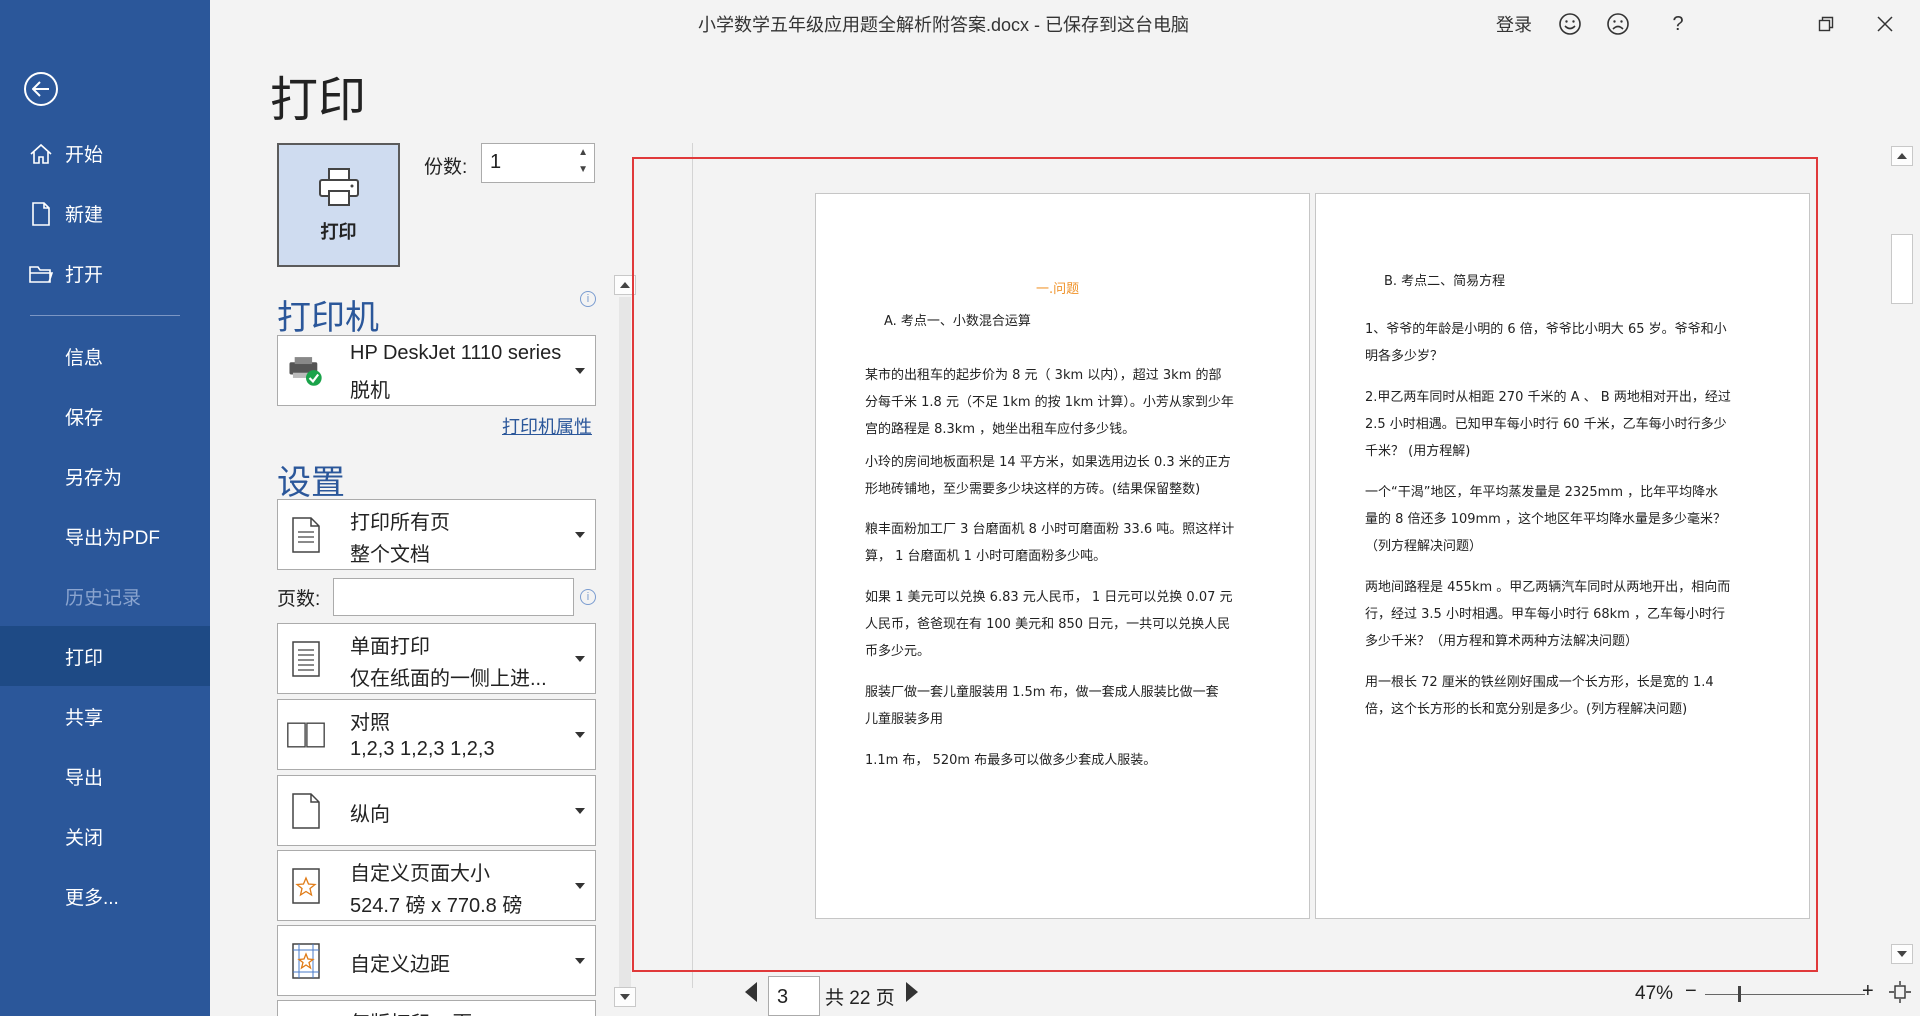  I want to click on orientation-dropdown: 纵向, so click(436, 810).